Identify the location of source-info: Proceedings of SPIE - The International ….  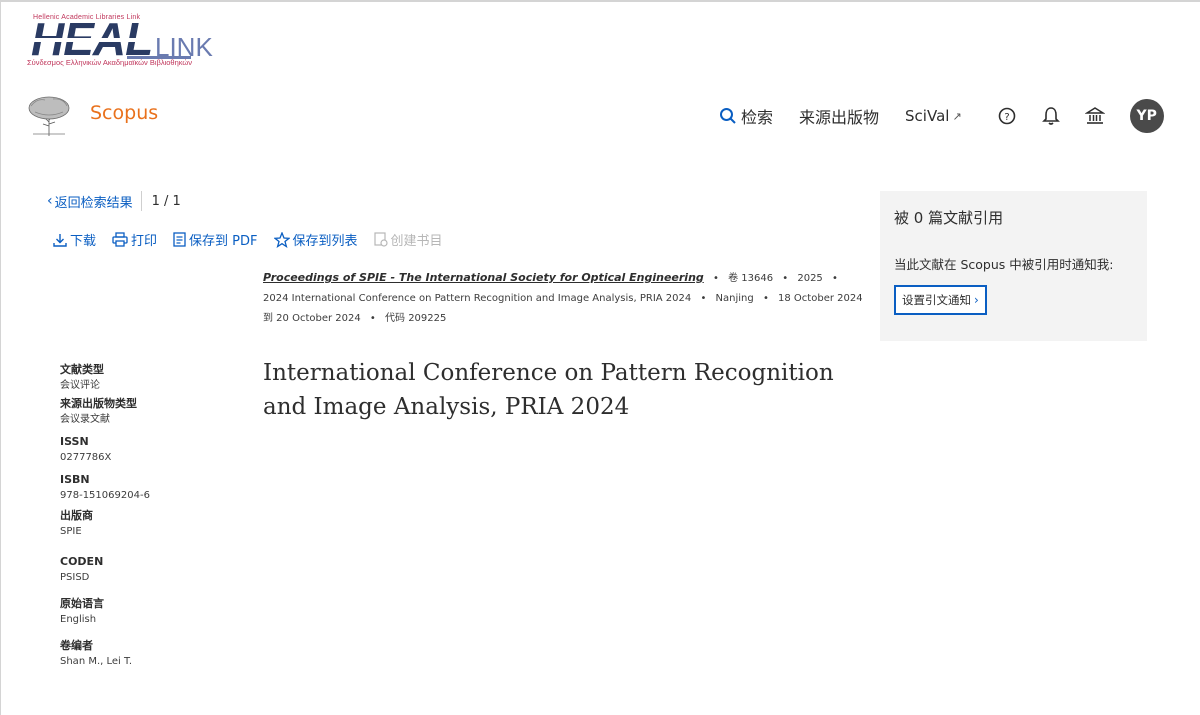
(566, 298).